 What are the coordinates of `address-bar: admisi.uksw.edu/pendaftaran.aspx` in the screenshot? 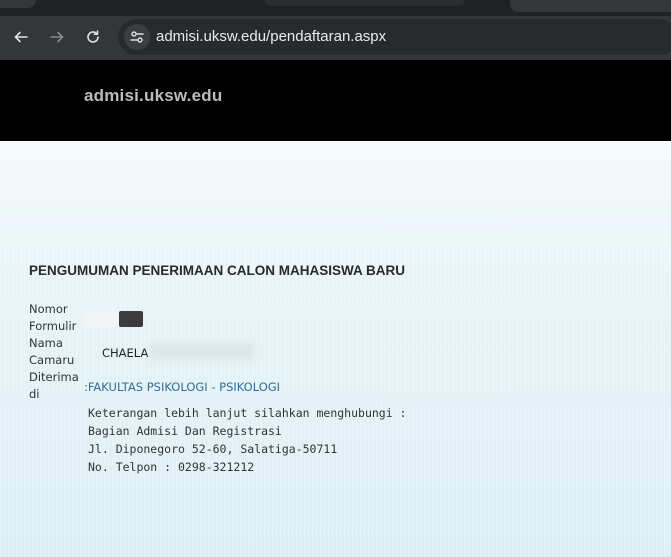 It's located at (394, 37).